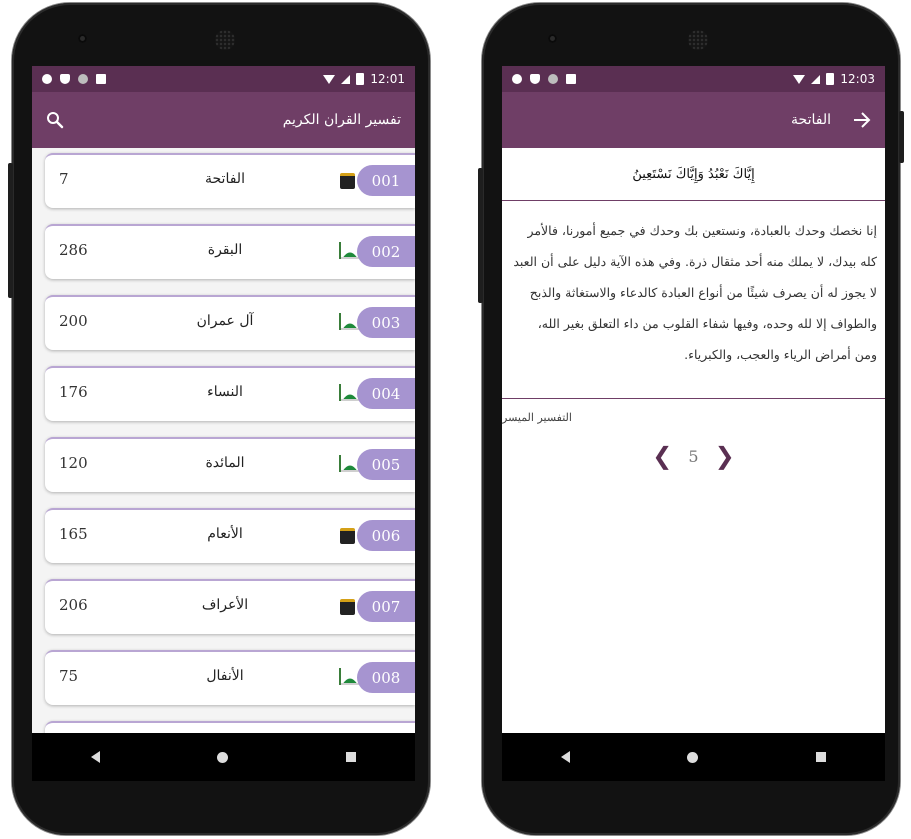  I want to click on surah-row: 165 الأنعام 006, so click(230, 535).